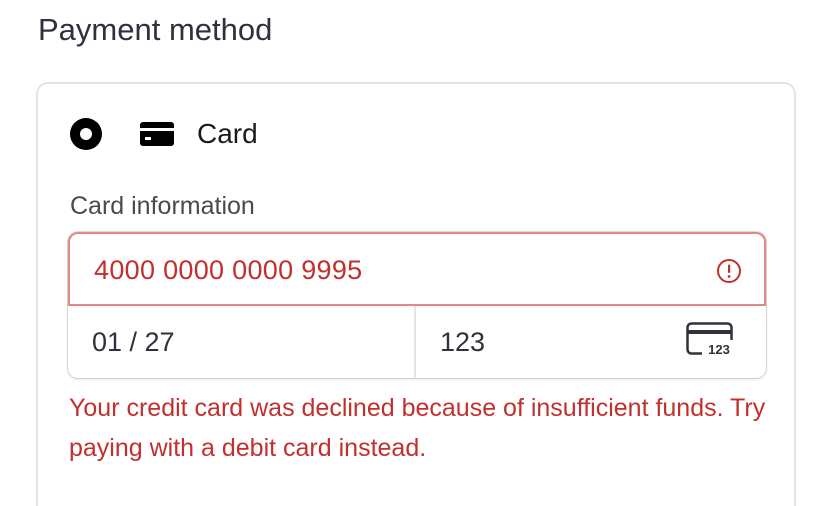 Image resolution: width=832 pixels, height=506 pixels. I want to click on credit-card-icon, so click(157, 134).